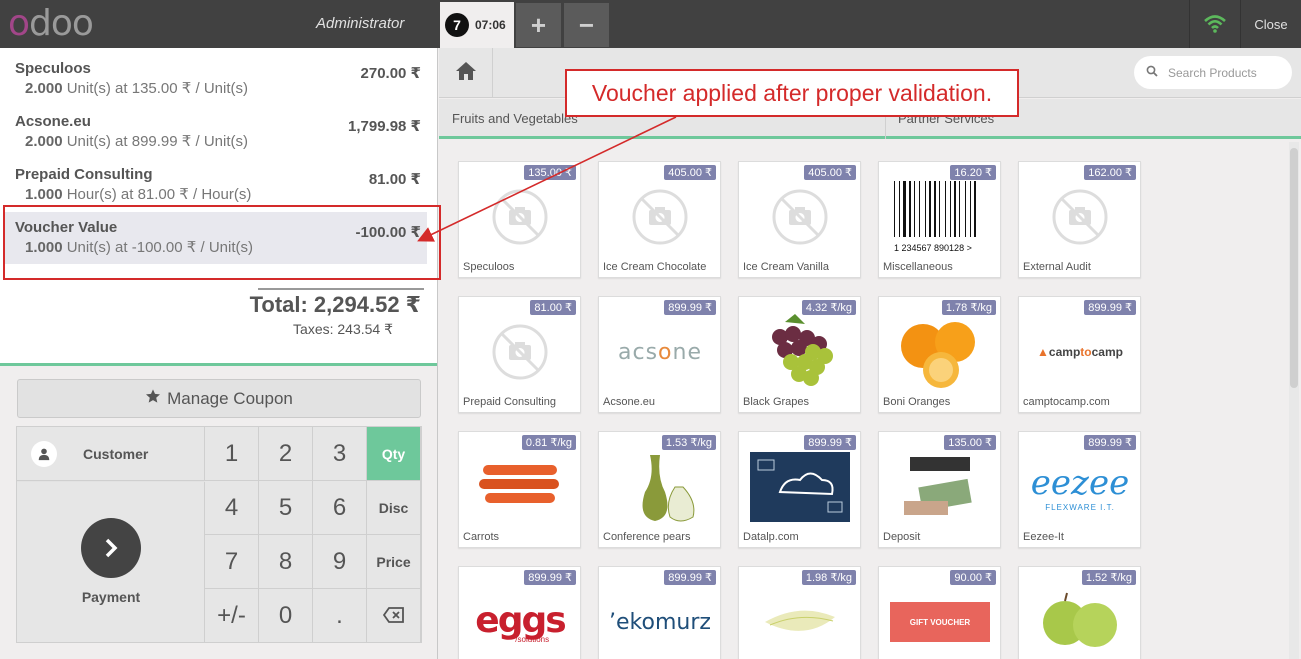  I want to click on camptocamp-logo: ▲camptocamp, so click(1080, 352).